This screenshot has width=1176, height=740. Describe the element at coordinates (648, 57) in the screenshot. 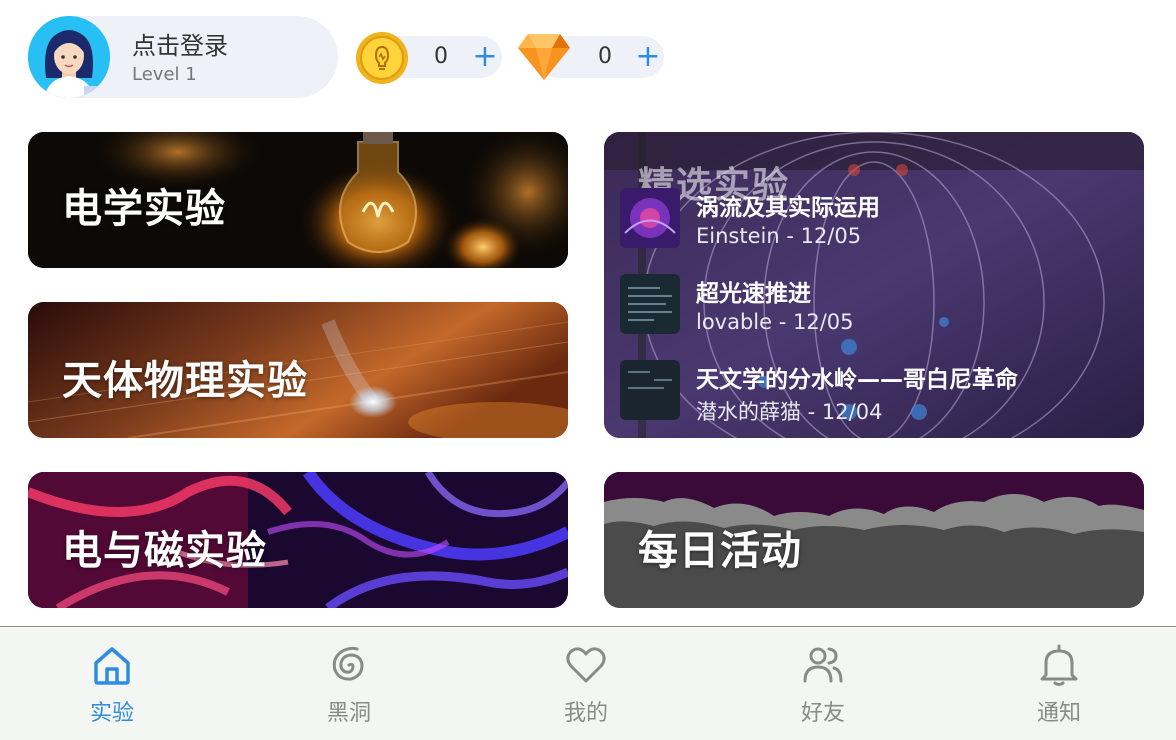

I see `add-gems-button: +` at that location.